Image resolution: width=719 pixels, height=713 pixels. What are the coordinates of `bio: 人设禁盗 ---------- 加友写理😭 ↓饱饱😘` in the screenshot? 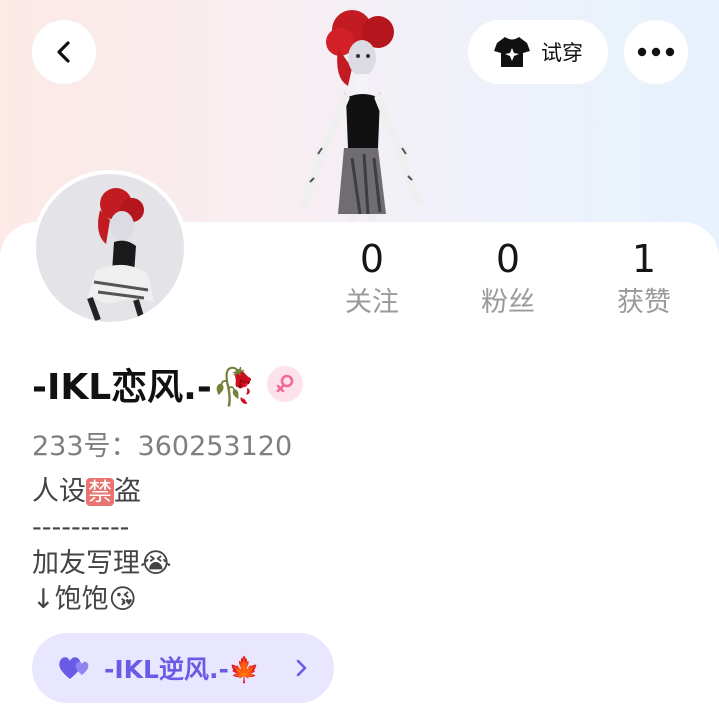 It's located at (102, 546).